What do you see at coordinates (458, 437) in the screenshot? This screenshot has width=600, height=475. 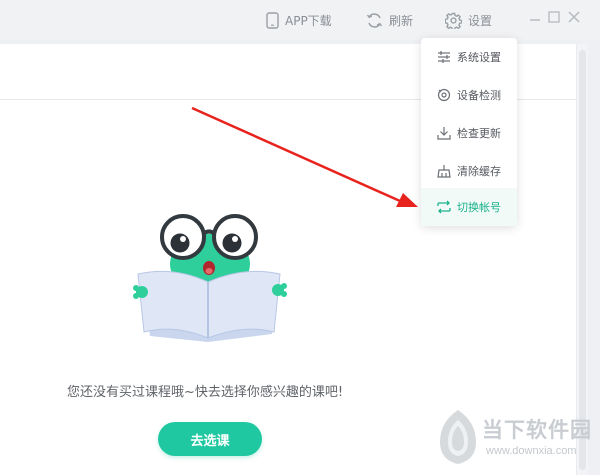 I see `watermark-logo-icon` at bounding box center [458, 437].